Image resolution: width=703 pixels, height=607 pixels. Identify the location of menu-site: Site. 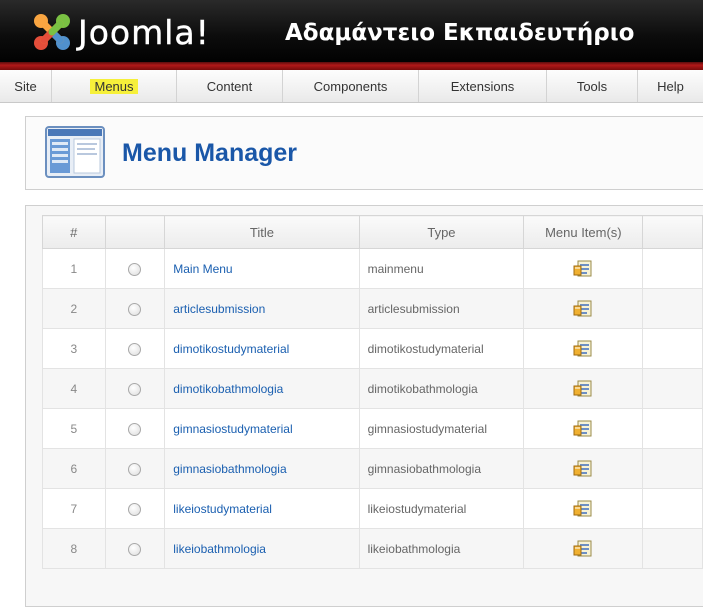
(26, 86).